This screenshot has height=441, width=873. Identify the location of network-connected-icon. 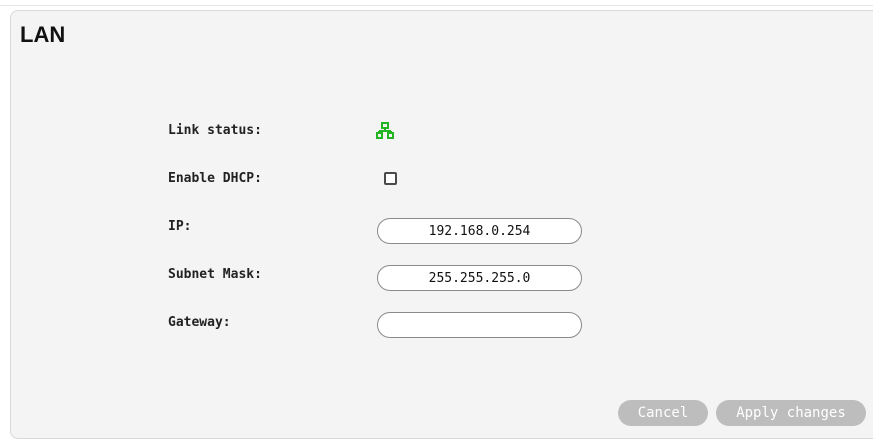
(385, 131).